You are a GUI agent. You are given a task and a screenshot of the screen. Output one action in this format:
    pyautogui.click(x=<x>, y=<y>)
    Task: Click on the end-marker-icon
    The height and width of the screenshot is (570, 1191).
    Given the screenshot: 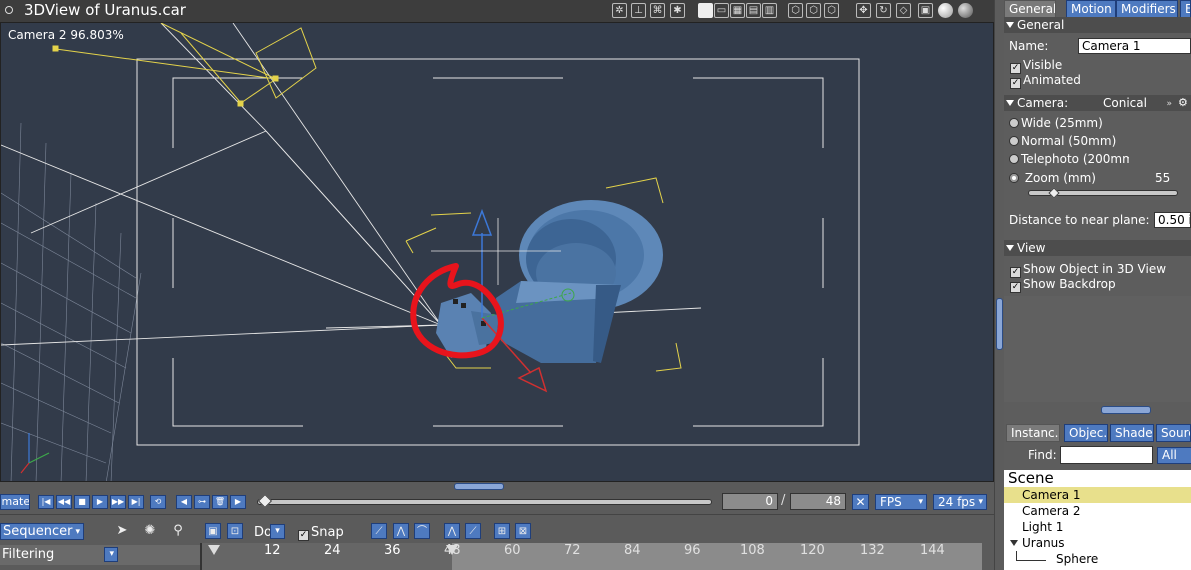 What is the action you would take?
    pyautogui.click(x=452, y=550)
    